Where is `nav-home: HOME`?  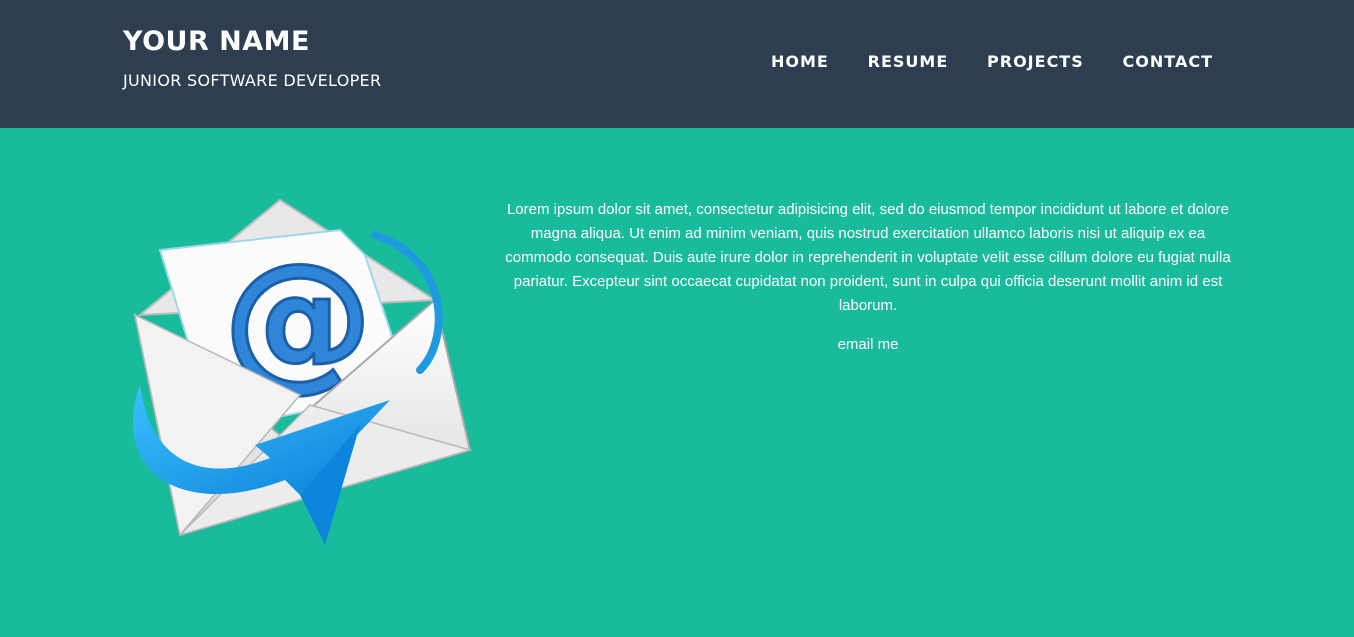
nav-home: HOME is located at coordinates (800, 61).